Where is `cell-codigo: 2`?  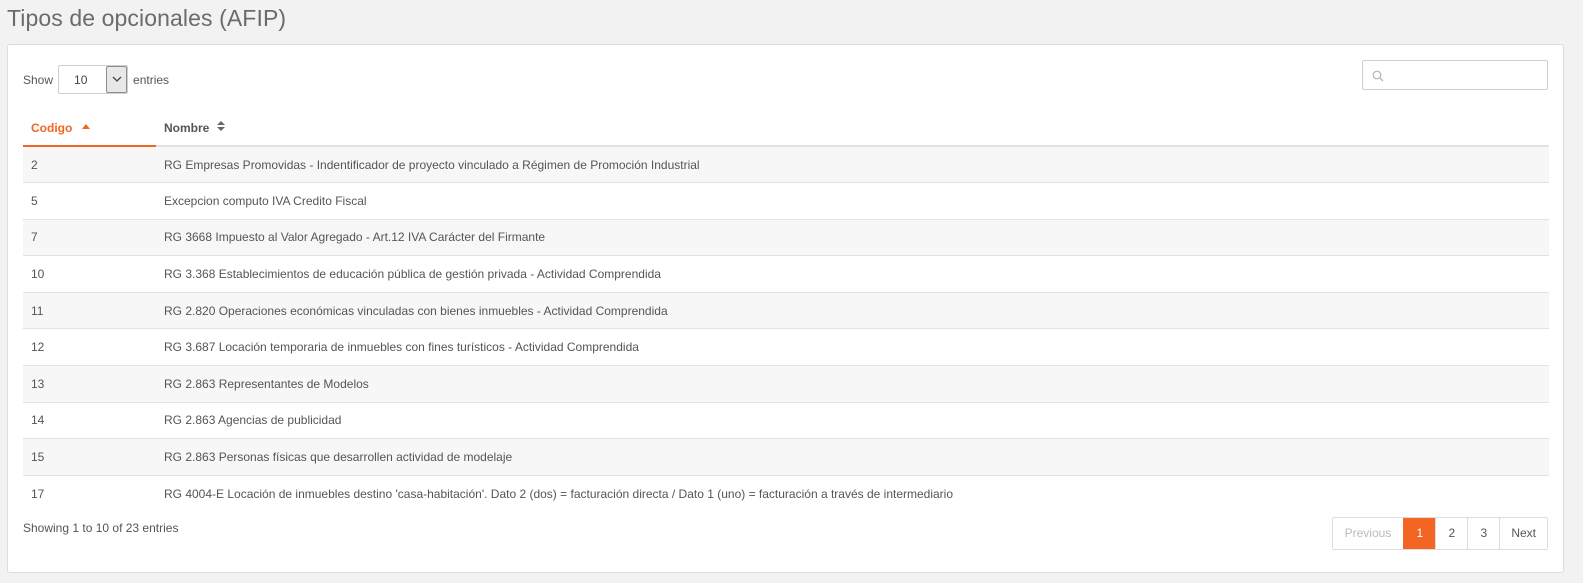
cell-codigo: 2 is located at coordinates (89, 164).